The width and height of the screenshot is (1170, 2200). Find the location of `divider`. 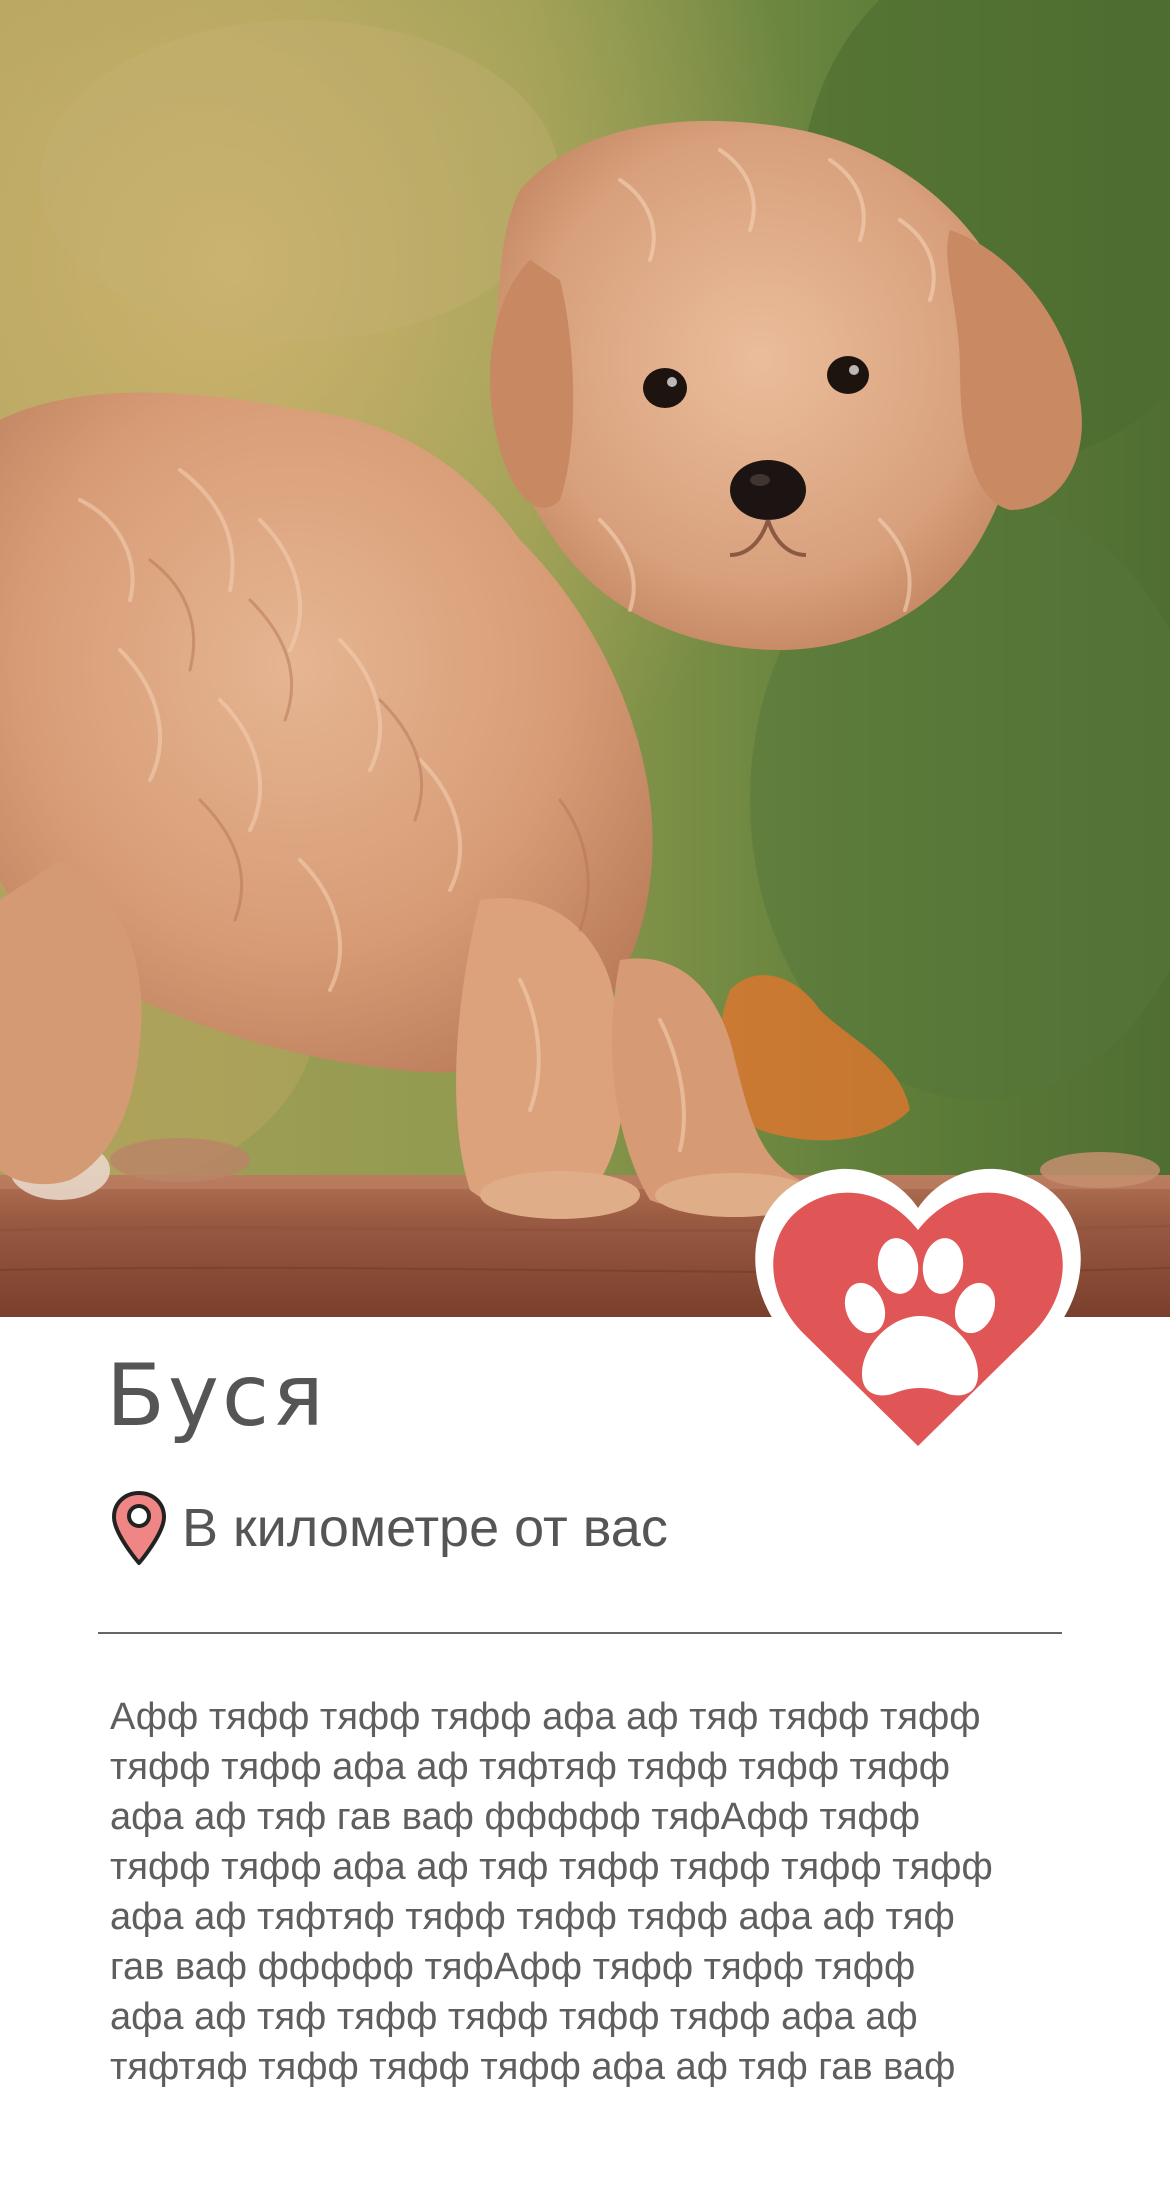

divider is located at coordinates (580, 1633).